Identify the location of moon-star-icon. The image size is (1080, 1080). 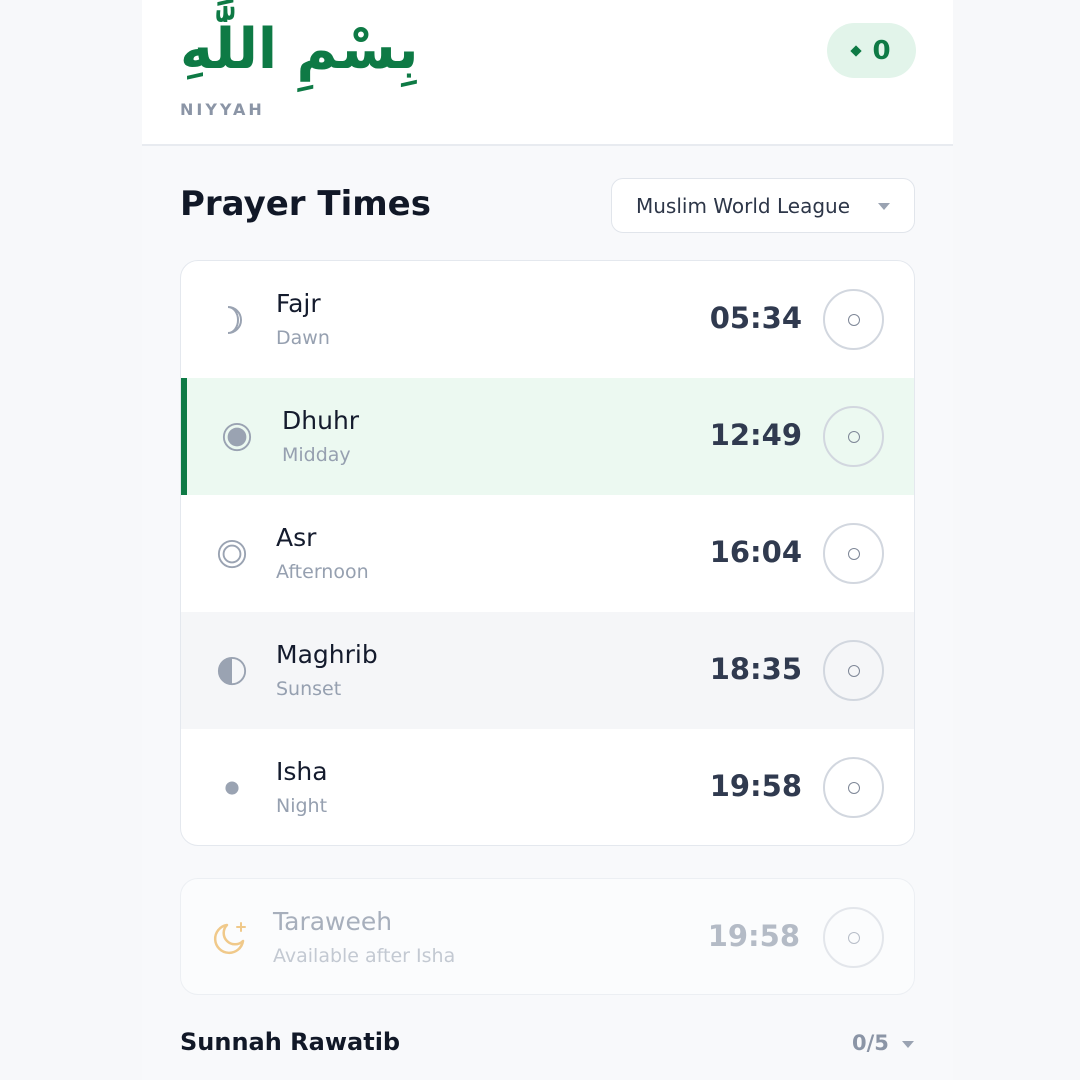
(231, 937).